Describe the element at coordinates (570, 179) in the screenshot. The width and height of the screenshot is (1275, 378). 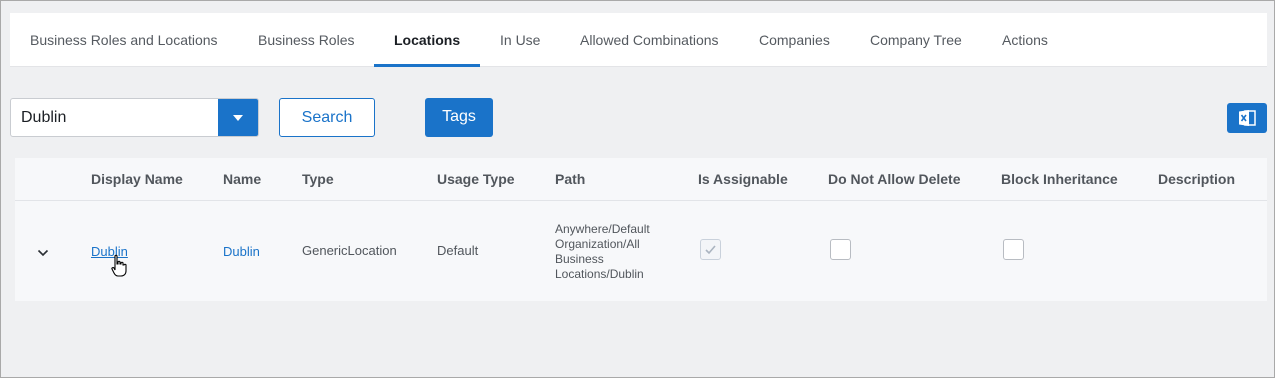
I see `column-header-path: Path` at that location.